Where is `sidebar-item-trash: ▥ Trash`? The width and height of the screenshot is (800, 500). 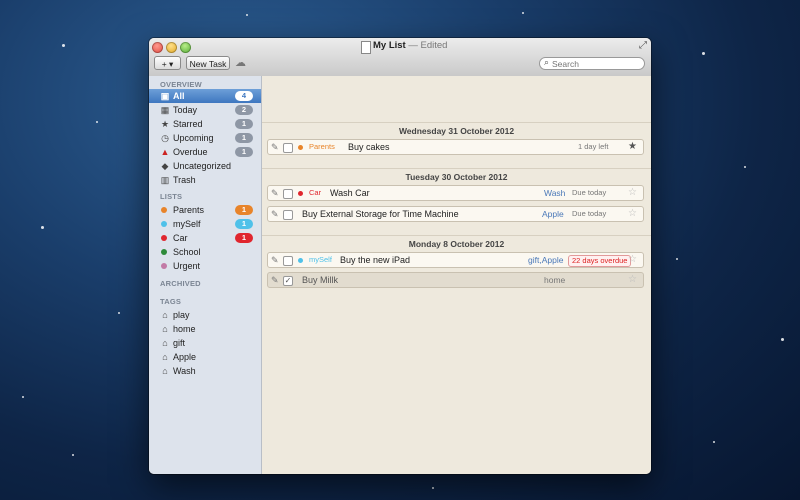
sidebar-item-trash: ▥ Trash is located at coordinates (205, 180).